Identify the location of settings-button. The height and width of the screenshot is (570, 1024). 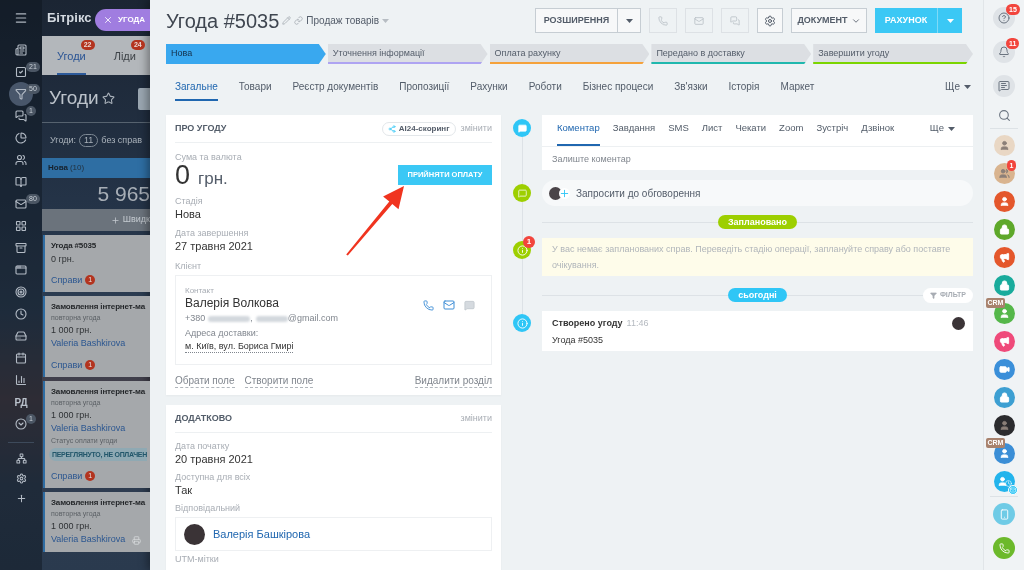
(770, 20).